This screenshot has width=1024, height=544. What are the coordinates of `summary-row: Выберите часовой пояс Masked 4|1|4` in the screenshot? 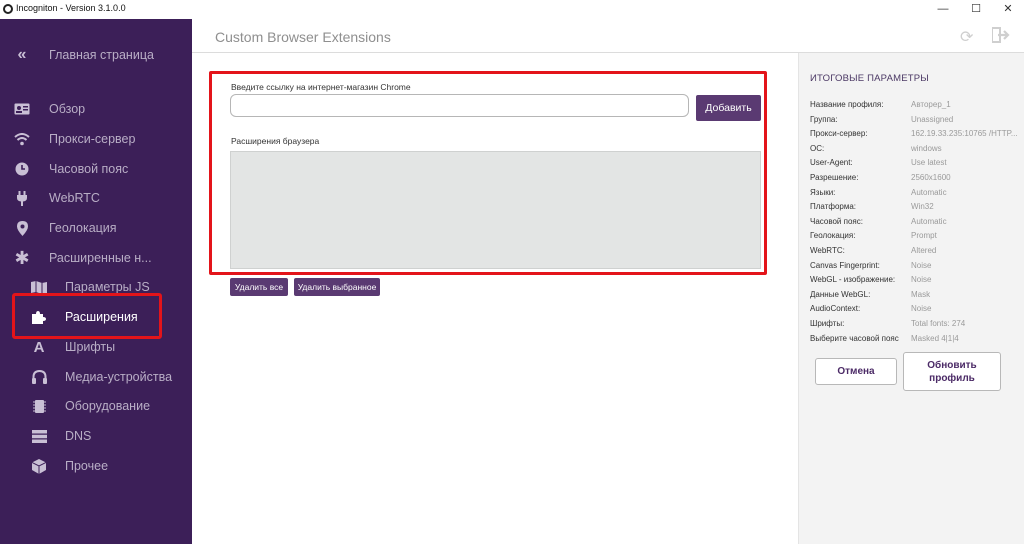 It's located at (911, 341).